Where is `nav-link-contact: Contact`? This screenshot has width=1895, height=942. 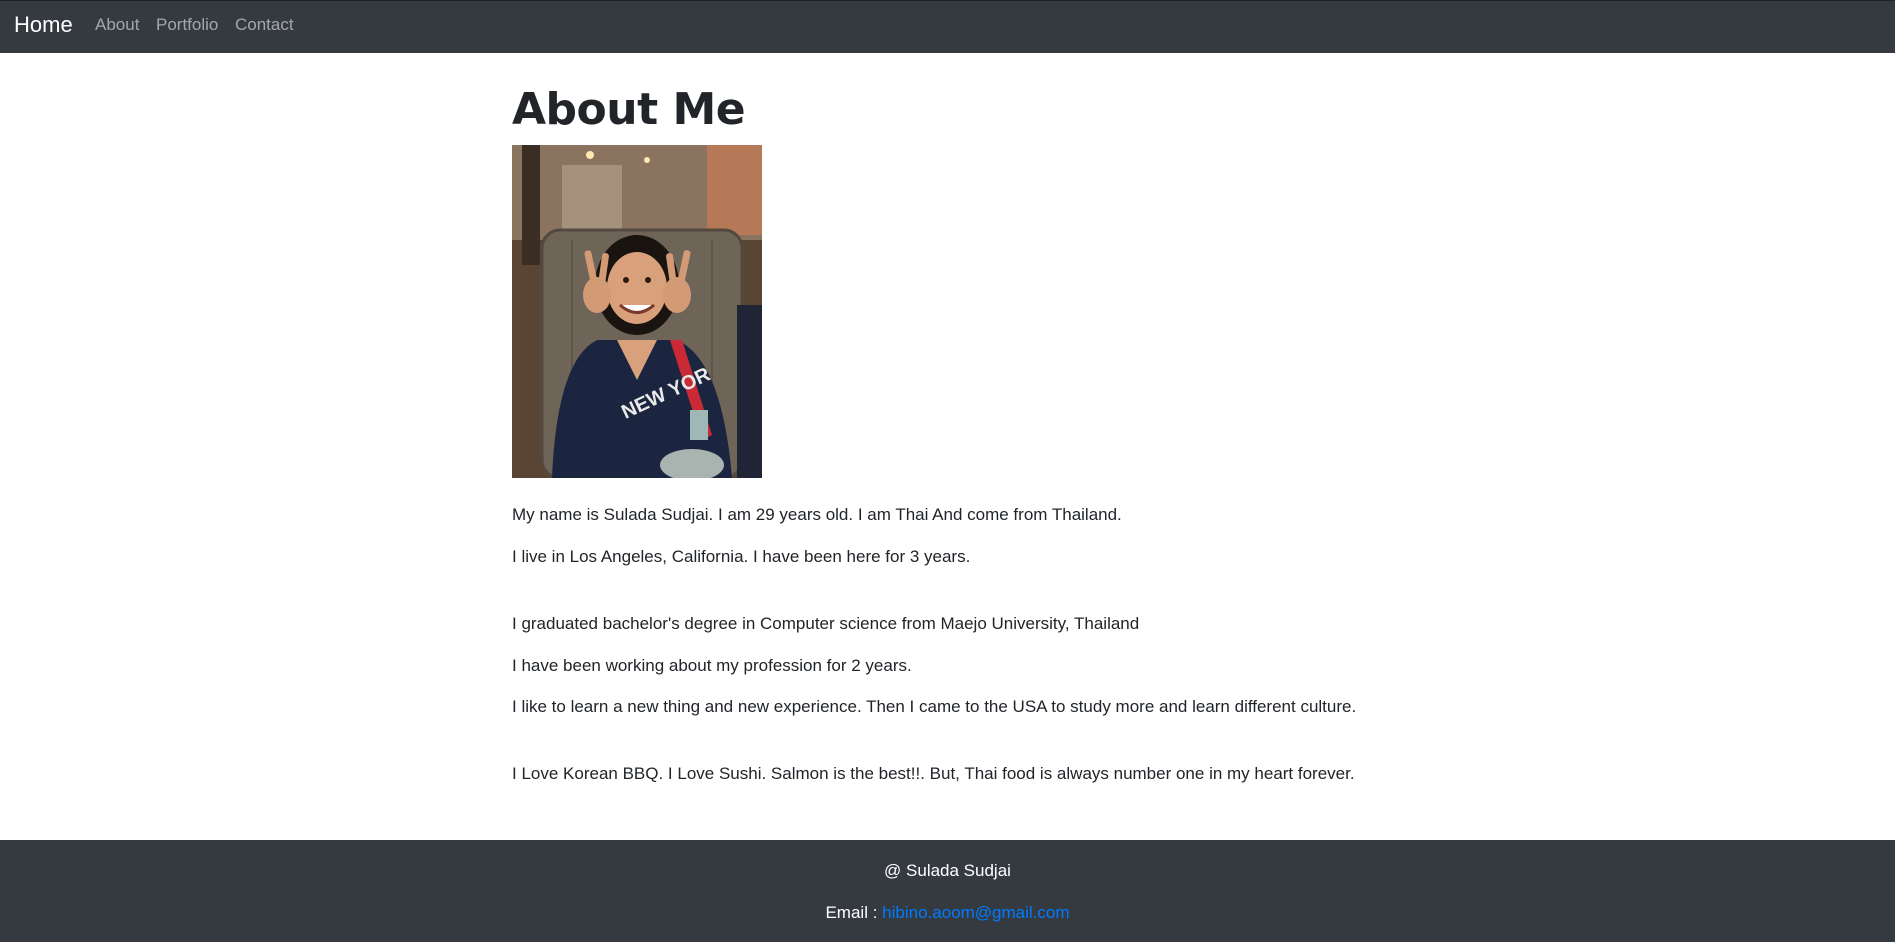 nav-link-contact: Contact is located at coordinates (264, 25).